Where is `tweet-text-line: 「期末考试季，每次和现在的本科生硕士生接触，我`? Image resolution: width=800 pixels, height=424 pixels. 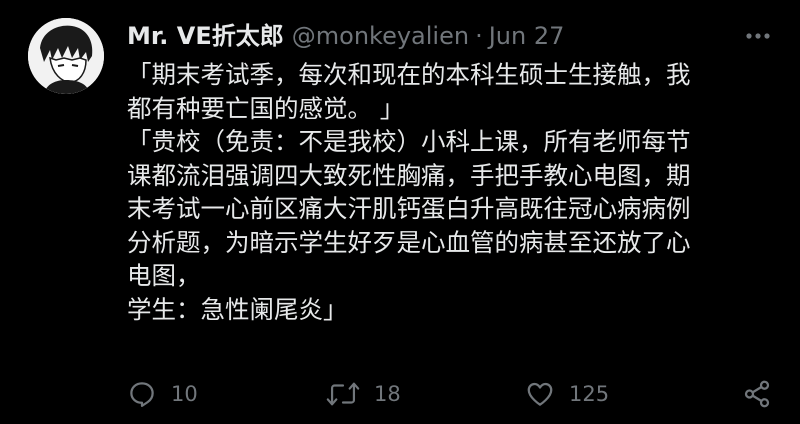 tweet-text-line: 「期末考试季，每次和现在的本科生硕士生接触，我 is located at coordinates (409, 74).